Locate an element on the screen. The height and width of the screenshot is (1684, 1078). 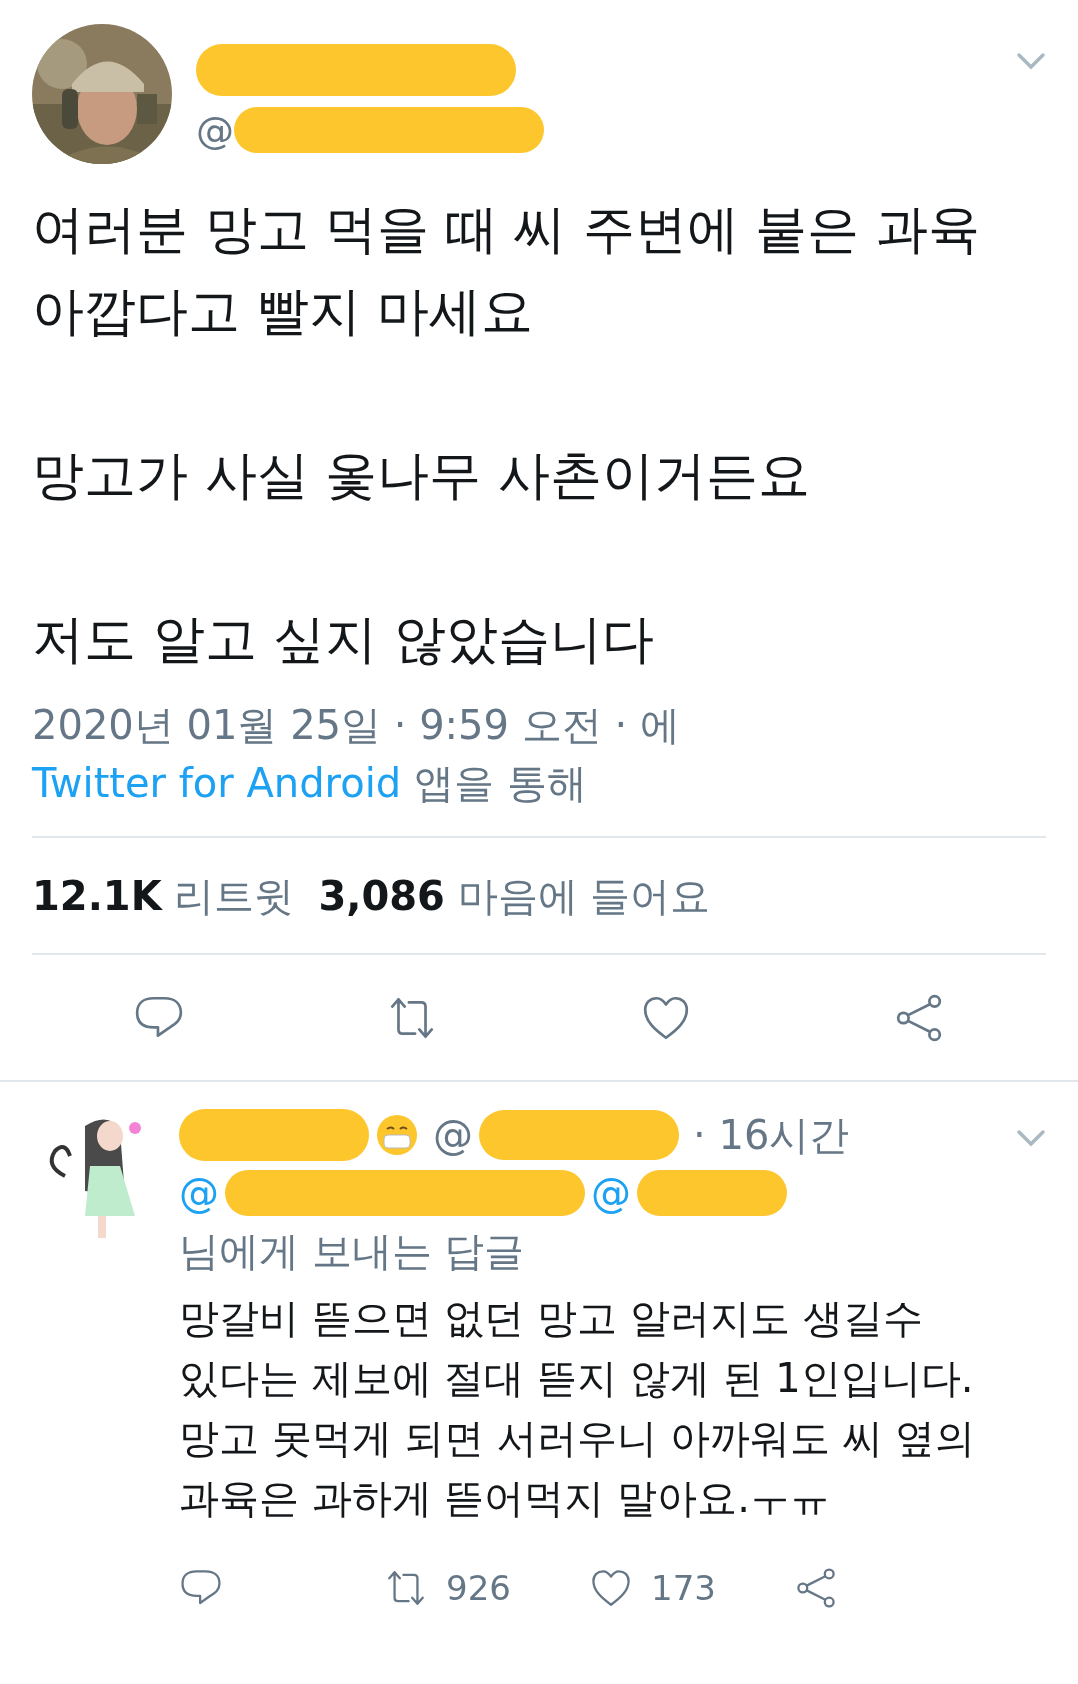
stat-count: 3,086 마음에 들어요 is located at coordinates (514, 895).